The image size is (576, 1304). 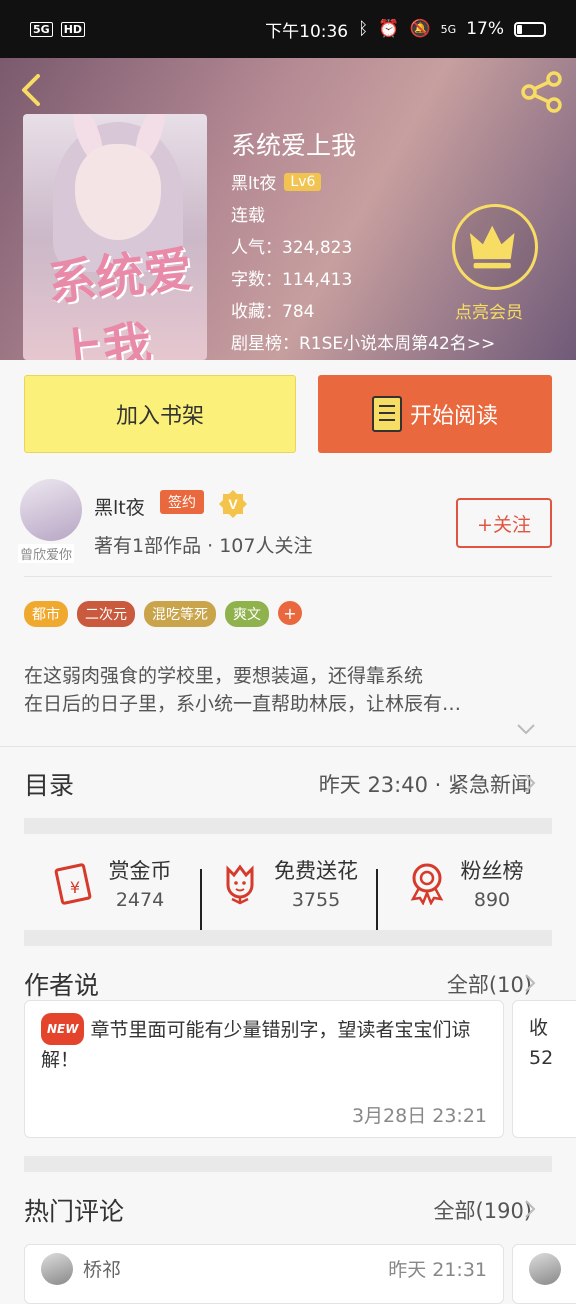 I want to click on stat-label: 免费送花, so click(x=316, y=871).